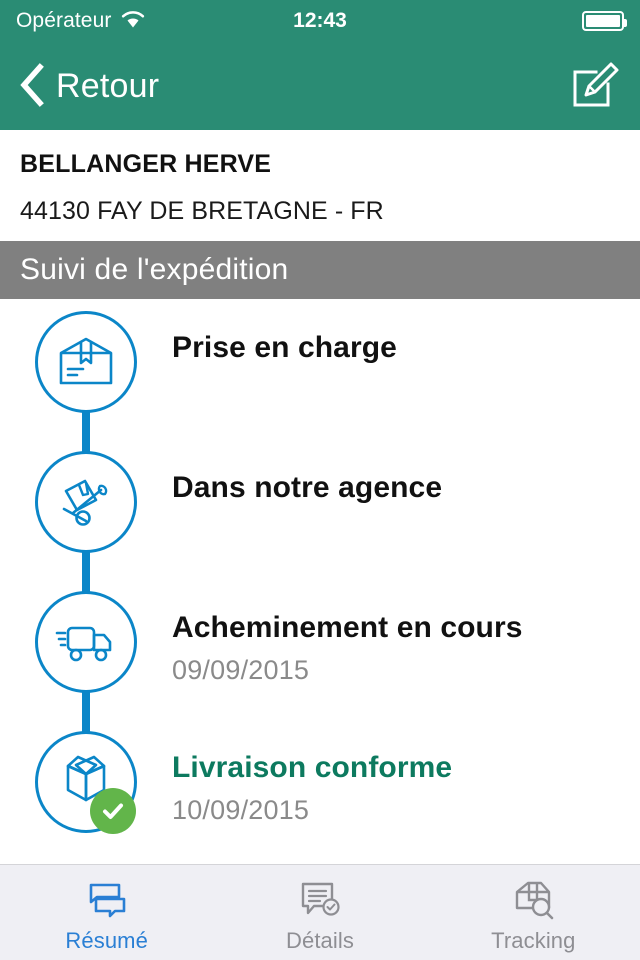 This screenshot has height=960, width=640. Describe the element at coordinates (320, 940) in the screenshot. I see `tab-details-label: Détails` at that location.